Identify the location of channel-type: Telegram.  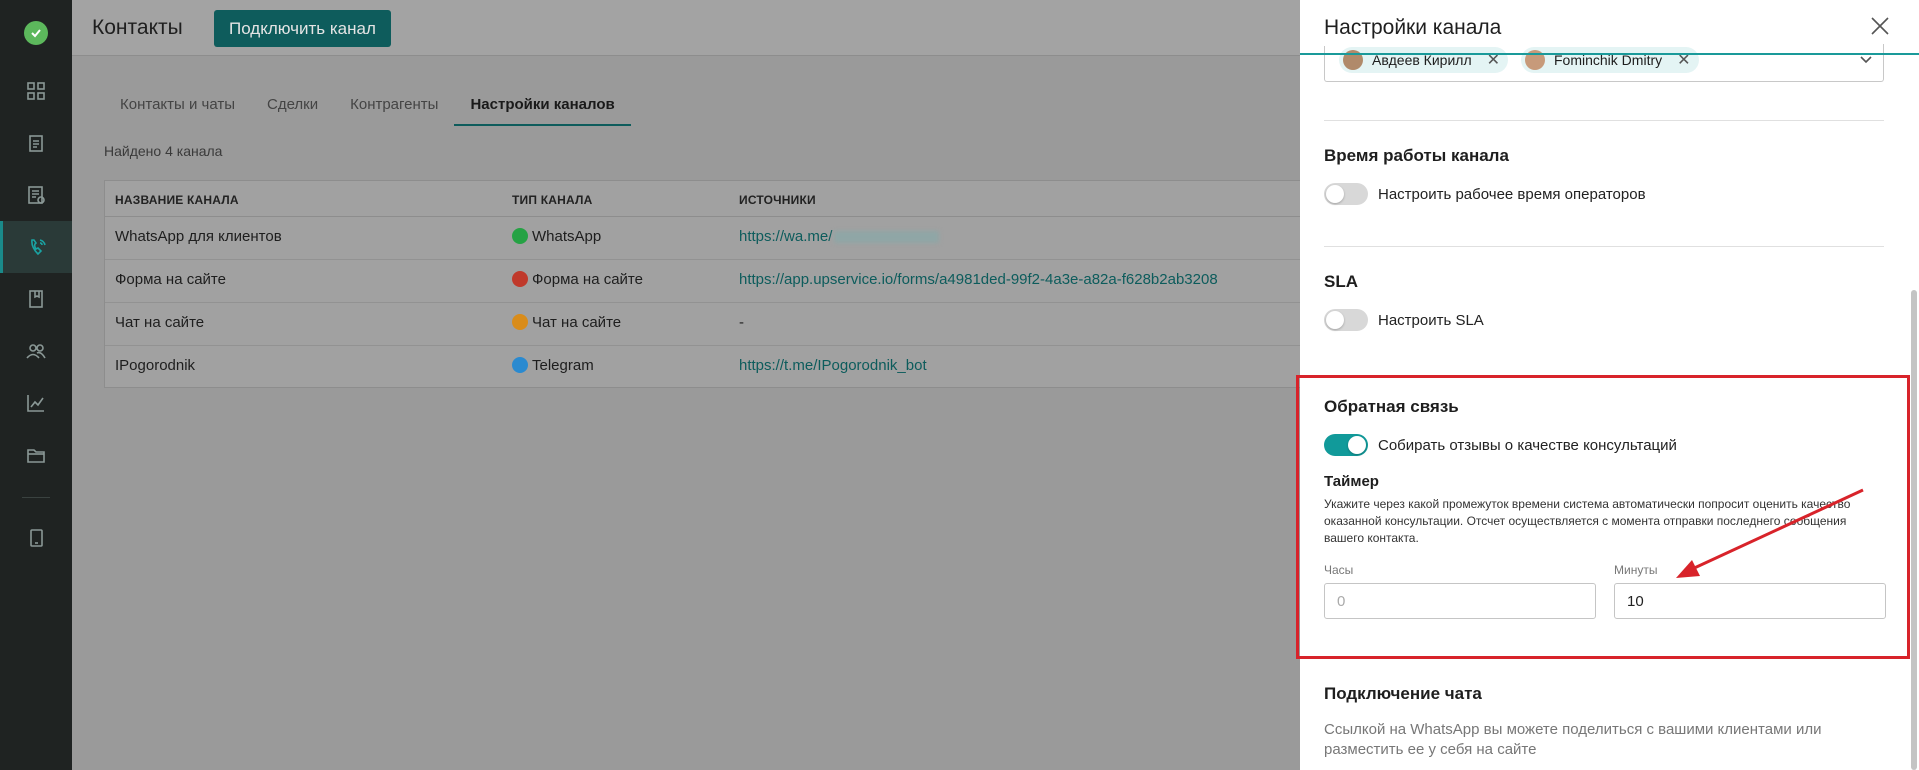
(553, 365).